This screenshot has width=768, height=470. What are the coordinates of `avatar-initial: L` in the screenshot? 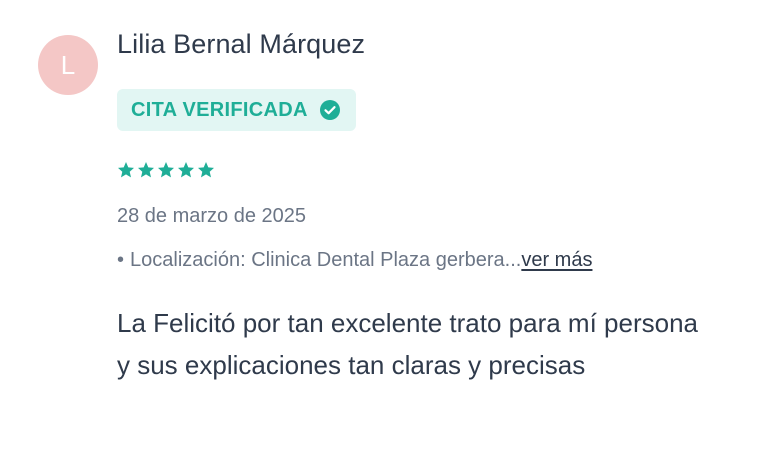 It's located at (68, 64).